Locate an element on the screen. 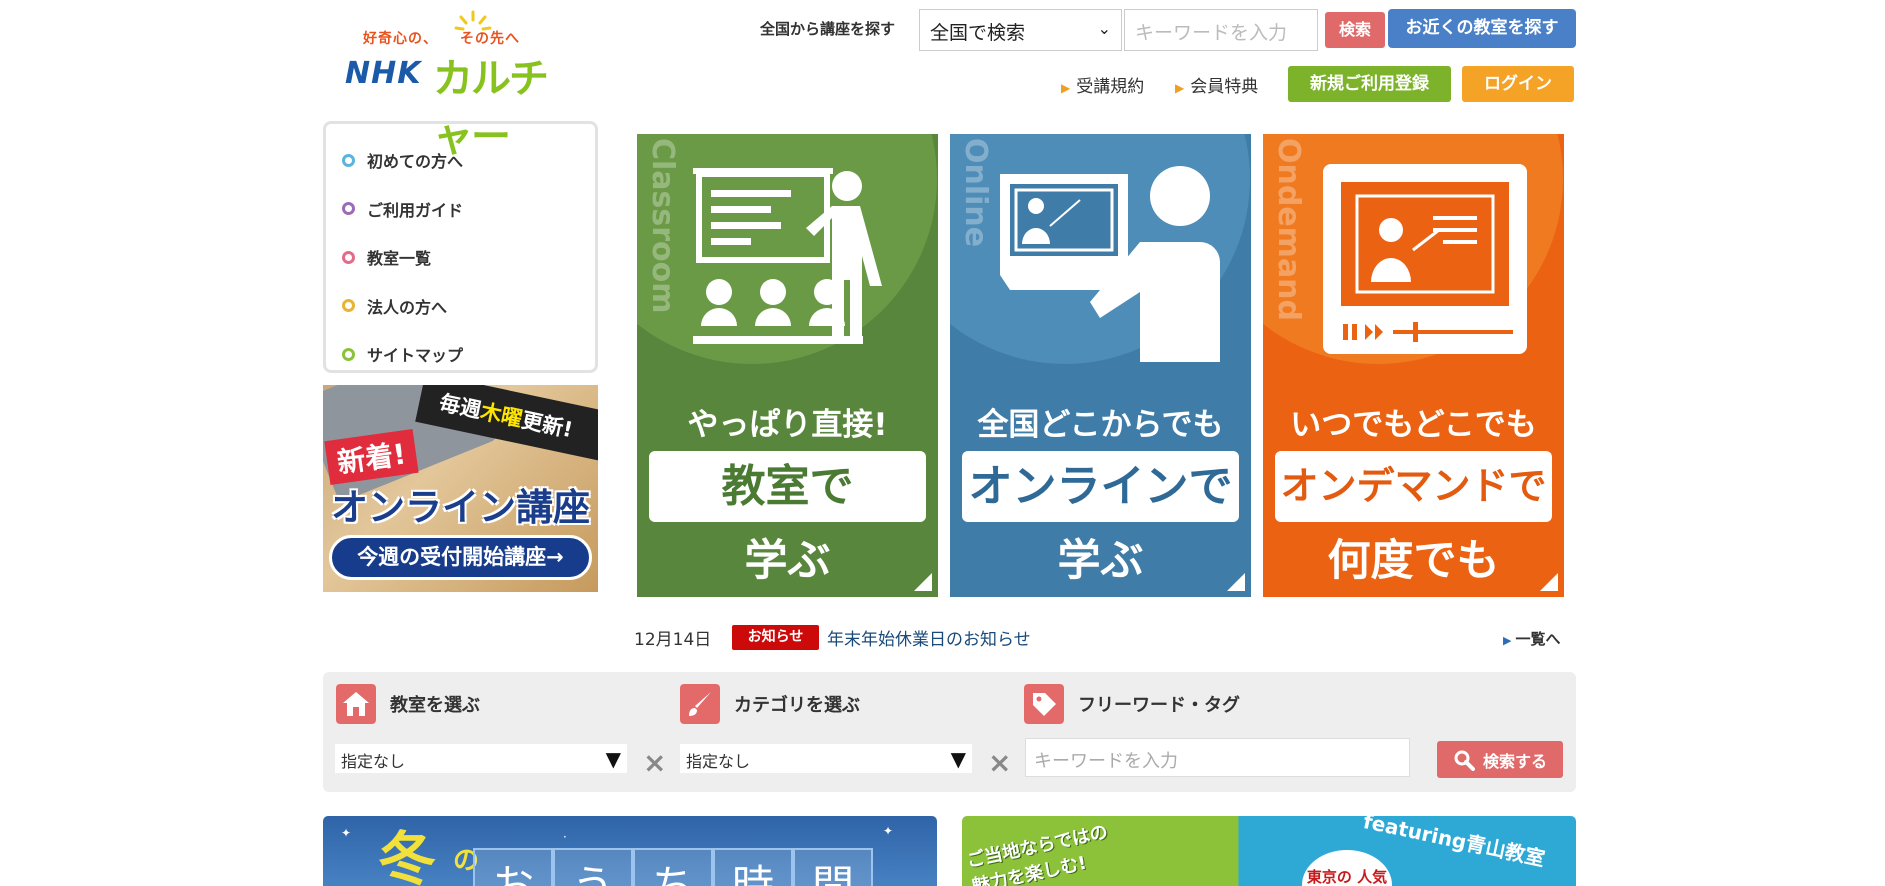 This screenshot has width=1885, height=886. search-button: 検索 is located at coordinates (1355, 30).